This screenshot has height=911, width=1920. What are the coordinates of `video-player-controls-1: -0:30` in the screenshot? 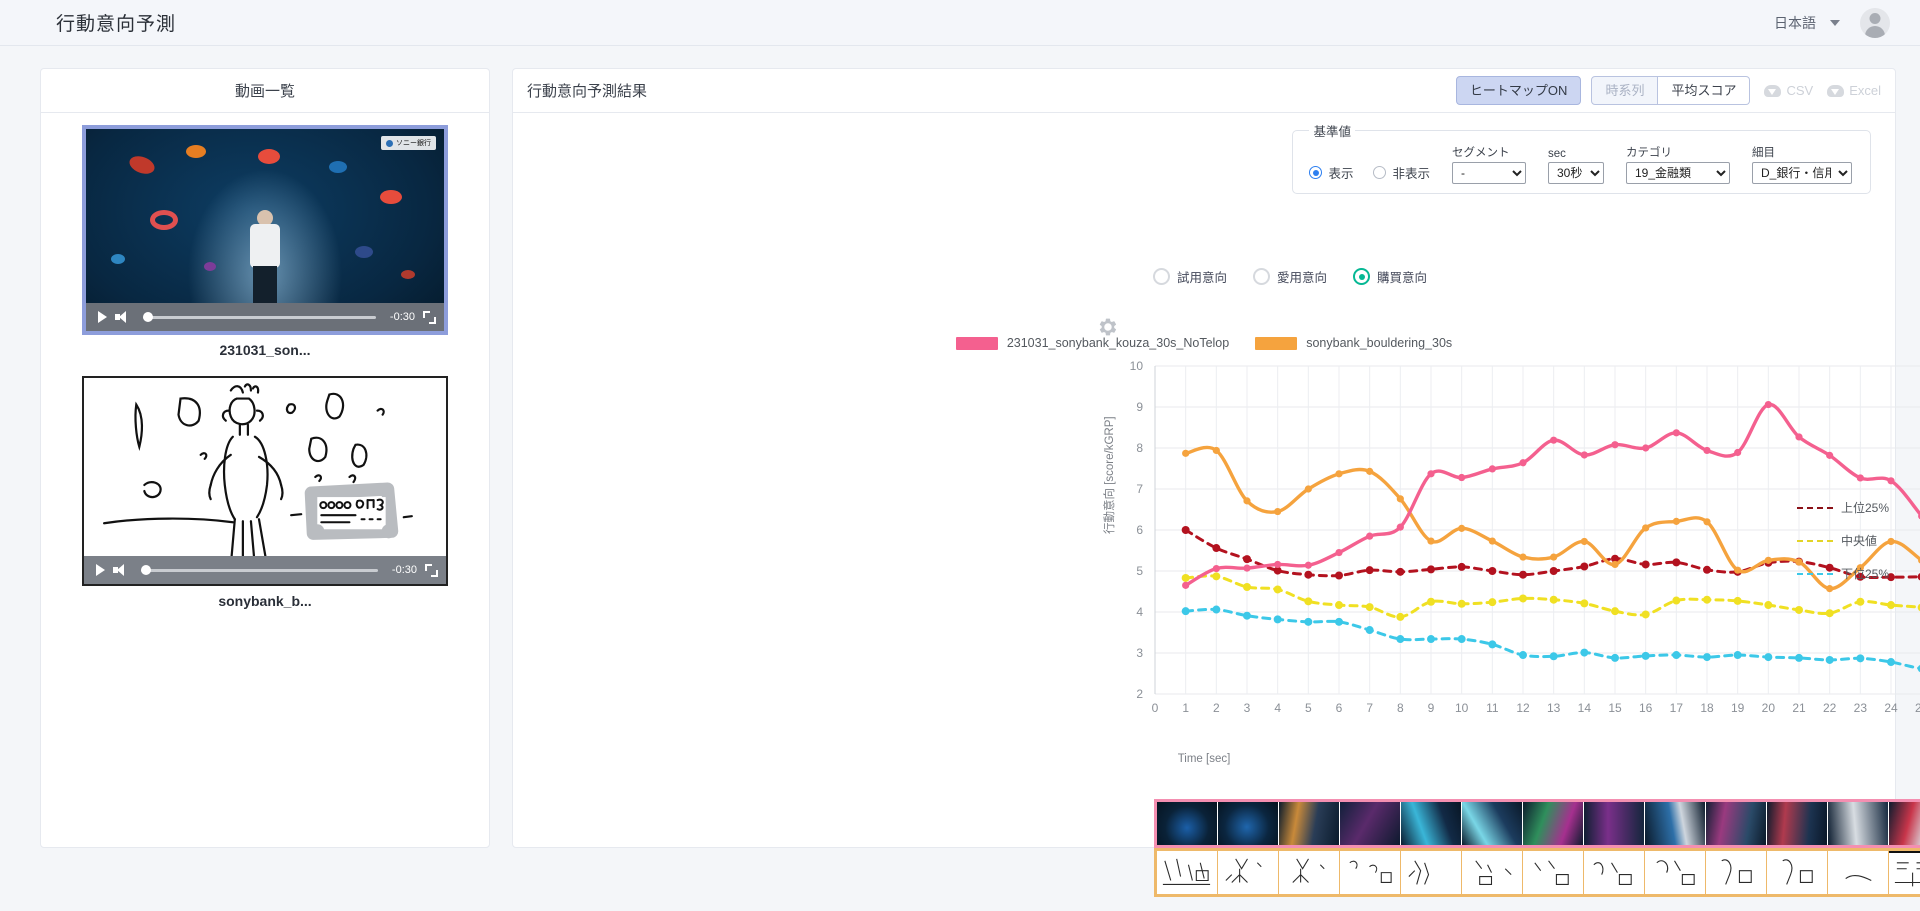 It's located at (265, 317).